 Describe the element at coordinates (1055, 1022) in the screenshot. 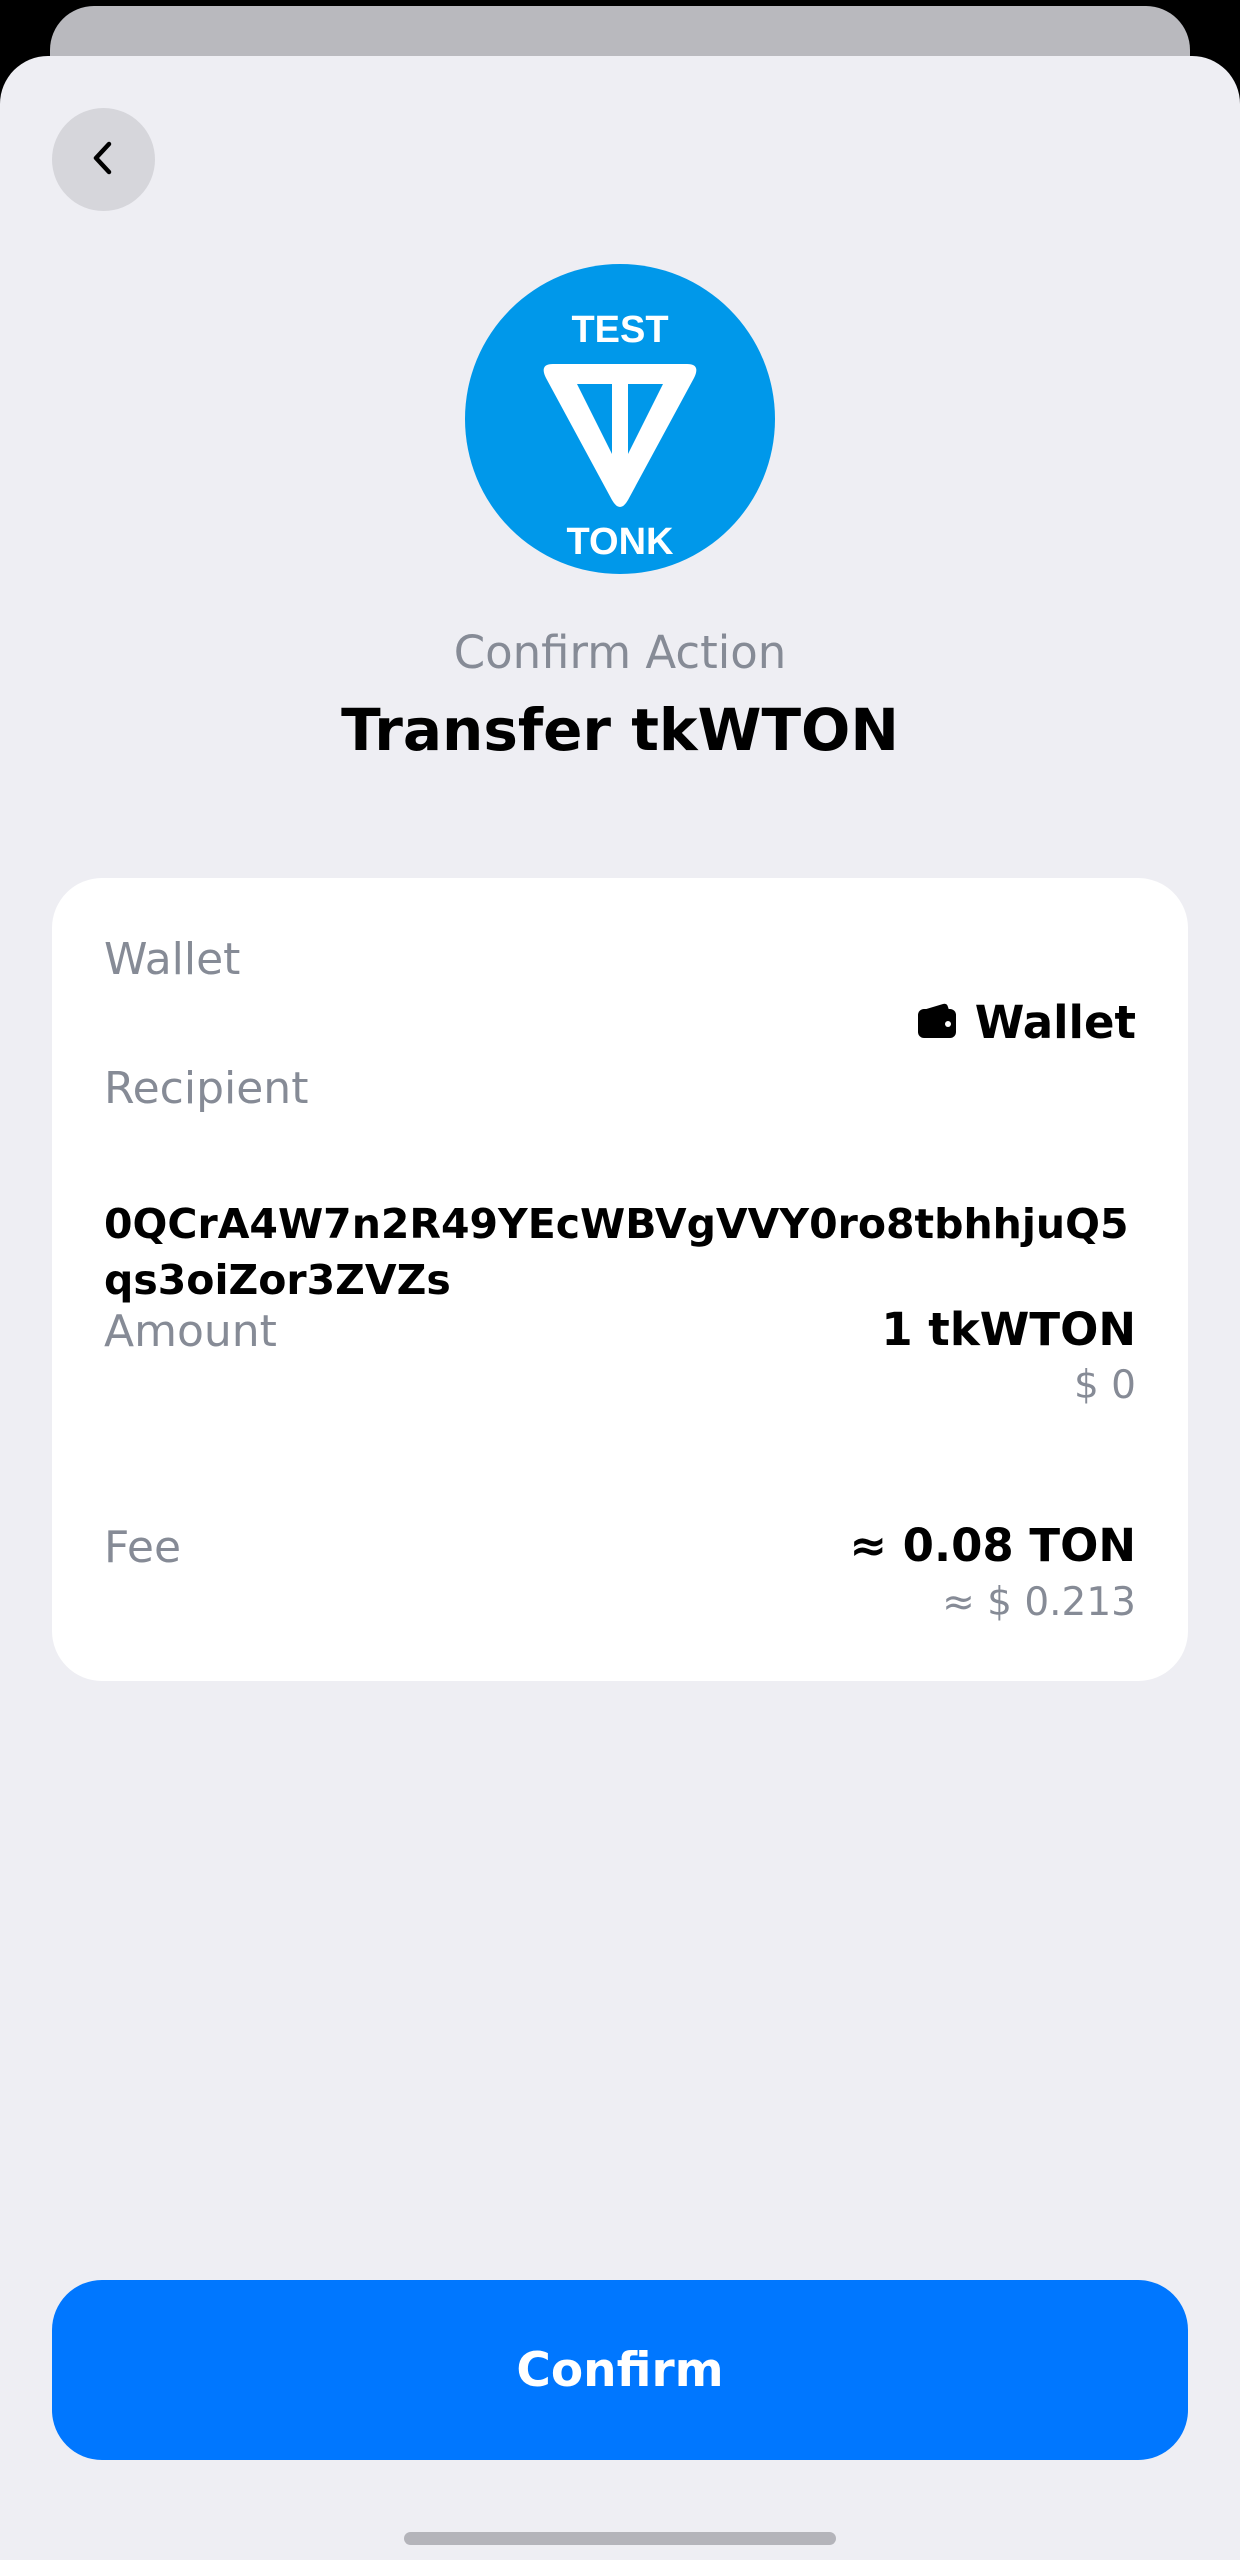

I see `wallet-name: Wallet` at that location.